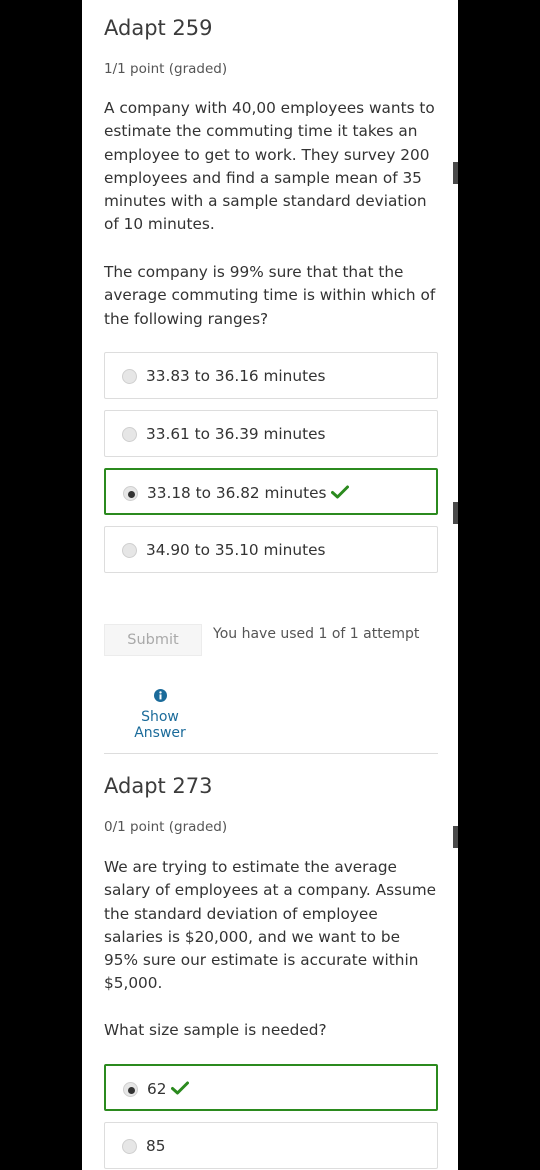  I want to click on problem-2-title: Adapt 273, so click(158, 786).